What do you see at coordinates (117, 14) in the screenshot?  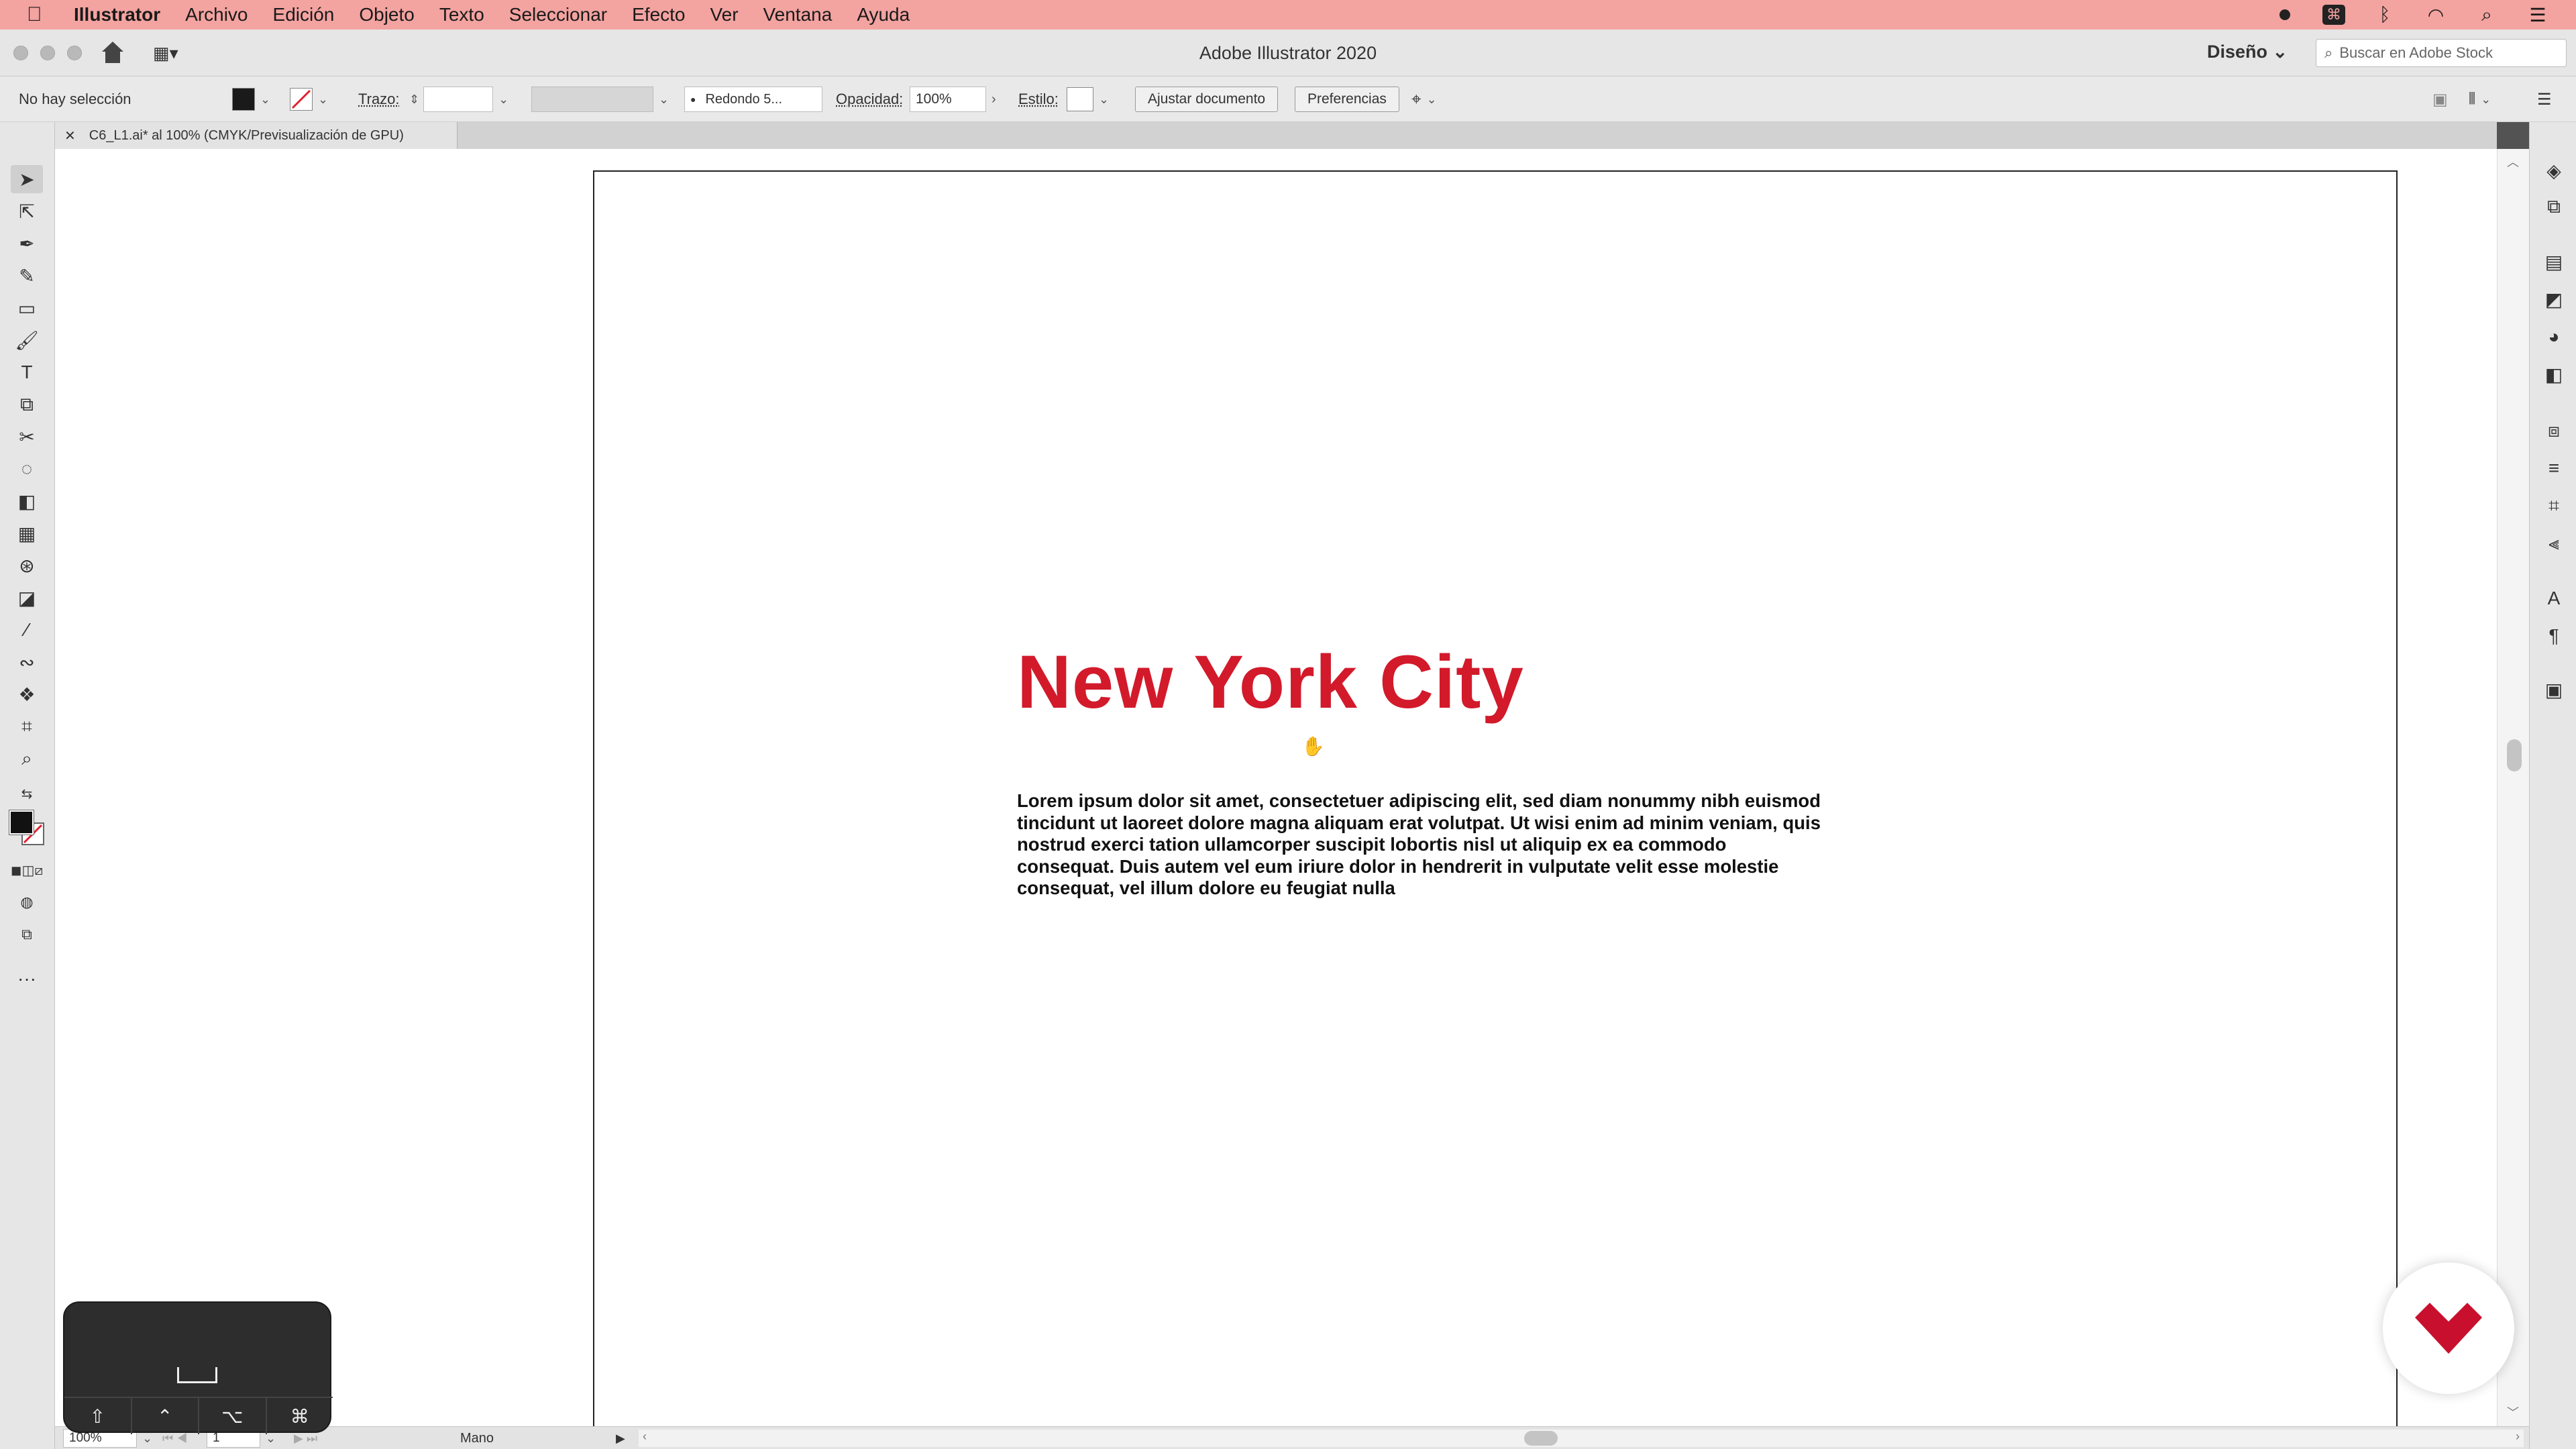 I see `menu-app: Illustrator` at bounding box center [117, 14].